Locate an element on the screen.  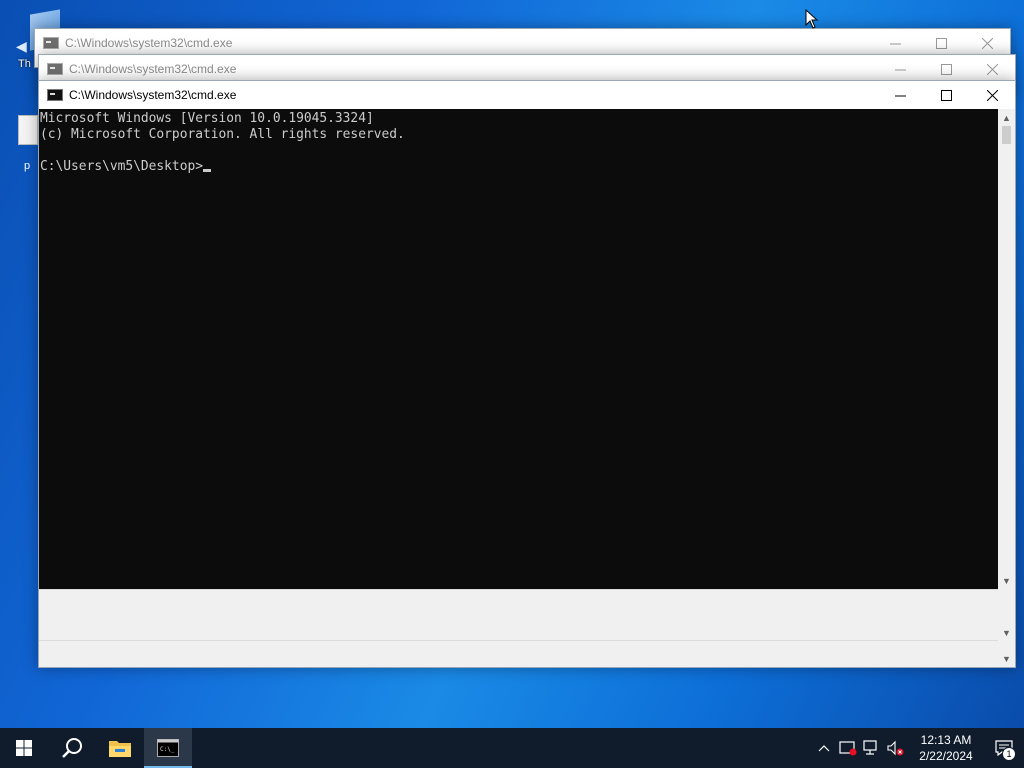
action-center-button: 1 is located at coordinates (1004, 748).